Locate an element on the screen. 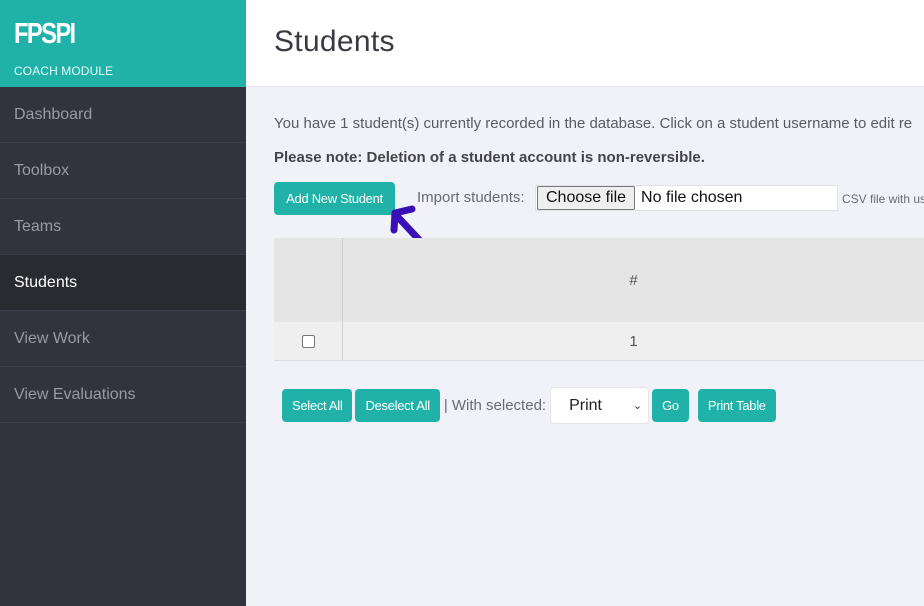 This screenshot has height=606, width=924. table-header: # is located at coordinates (599, 280).